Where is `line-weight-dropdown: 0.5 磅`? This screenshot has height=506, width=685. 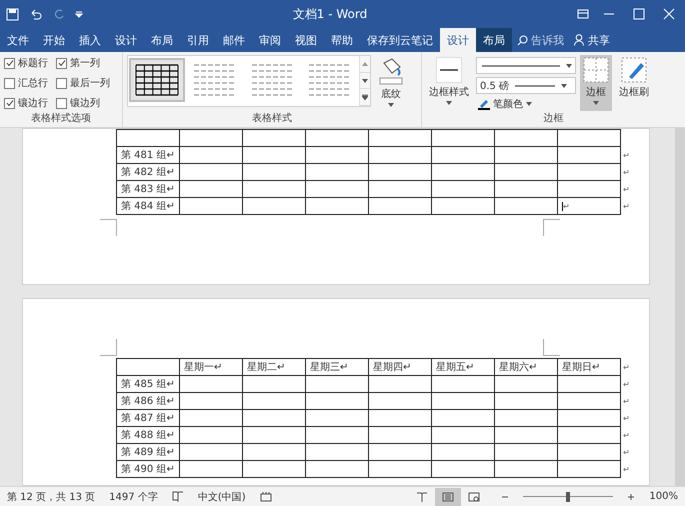 line-weight-dropdown: 0.5 磅 is located at coordinates (526, 85).